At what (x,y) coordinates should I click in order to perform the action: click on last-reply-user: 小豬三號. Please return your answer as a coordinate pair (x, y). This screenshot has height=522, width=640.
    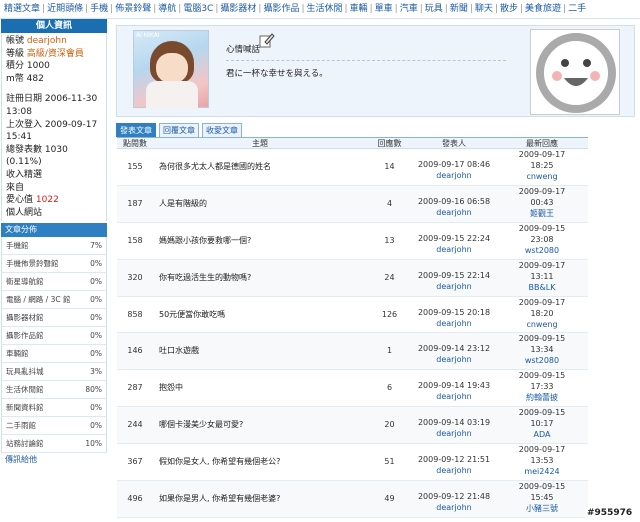
    Looking at the image, I should click on (542, 508).